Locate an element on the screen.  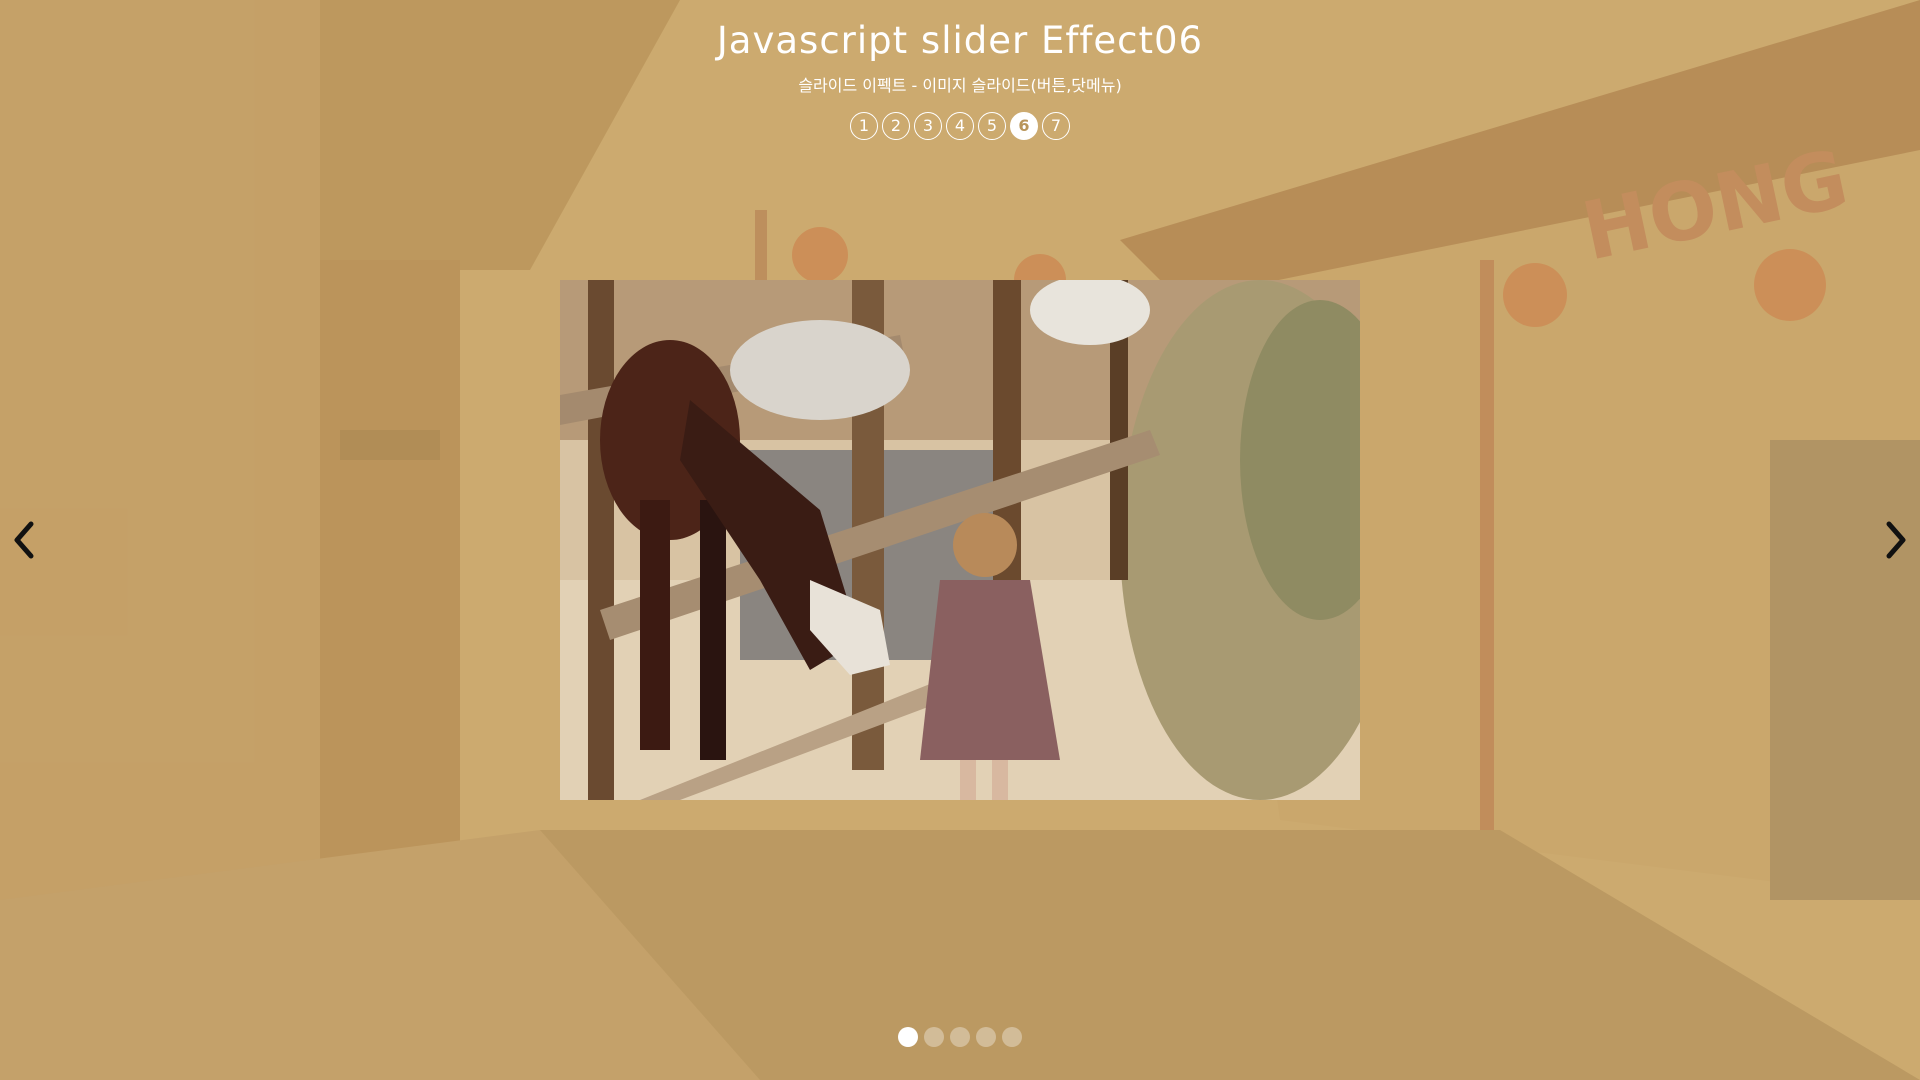
effect-button-2: 2 is located at coordinates (896, 126).